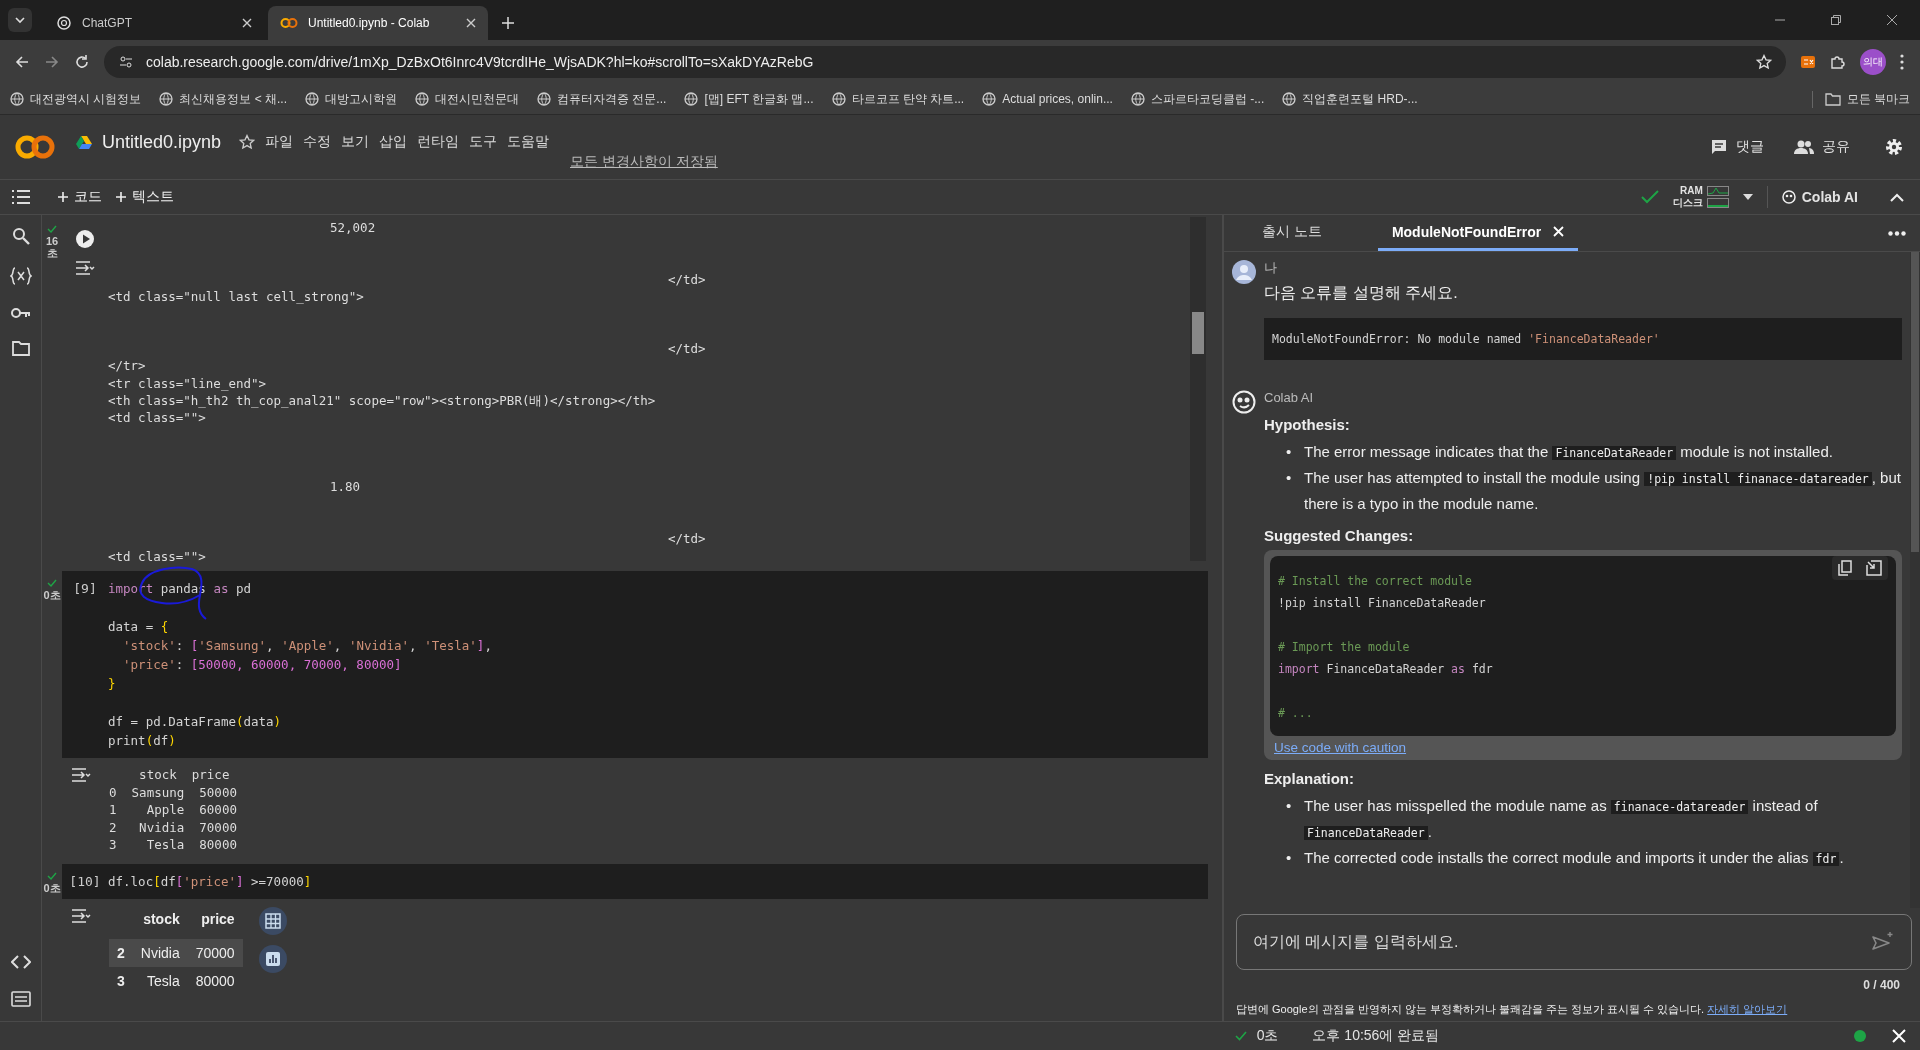 This screenshot has height=1050, width=1920. What do you see at coordinates (22, 62) in the screenshot?
I see `back-icon` at bounding box center [22, 62].